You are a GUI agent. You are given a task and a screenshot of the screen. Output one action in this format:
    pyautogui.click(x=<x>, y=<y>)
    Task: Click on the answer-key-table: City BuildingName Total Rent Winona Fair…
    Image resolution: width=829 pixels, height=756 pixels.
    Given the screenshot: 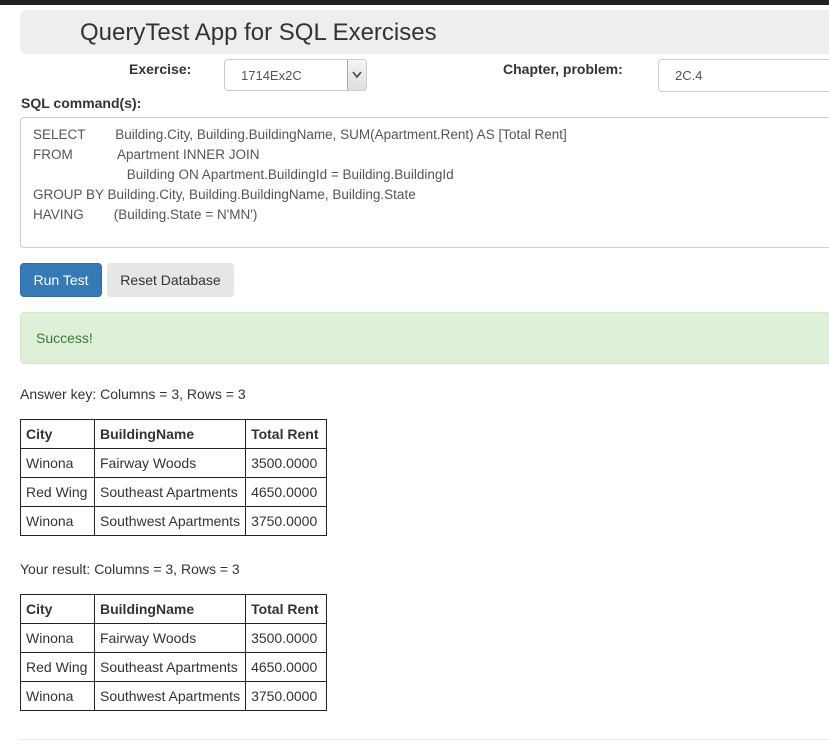 What is the action you would take?
    pyautogui.click(x=174, y=477)
    